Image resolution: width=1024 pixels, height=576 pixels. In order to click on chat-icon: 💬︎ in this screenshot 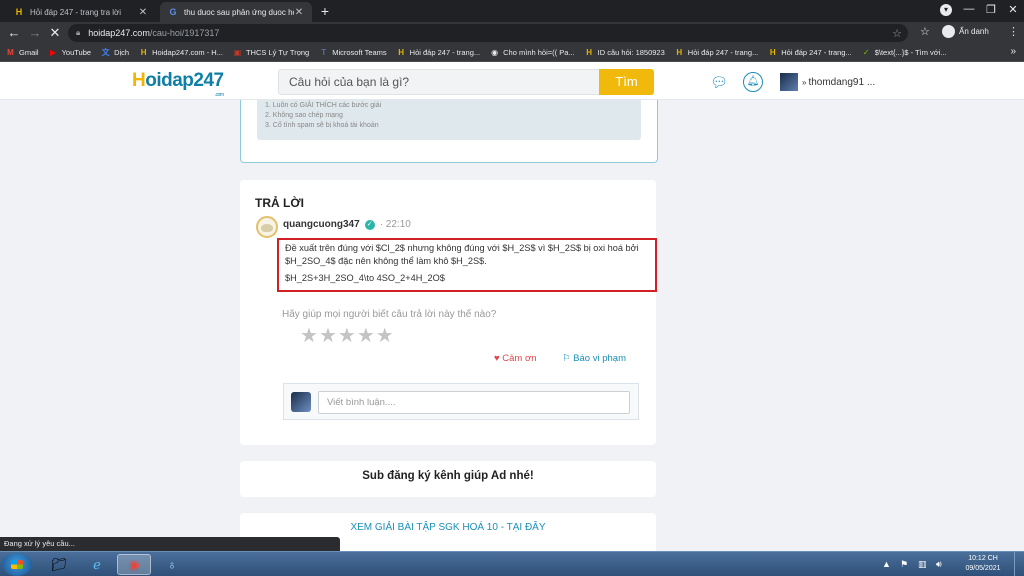, I will do `click(719, 82)`.